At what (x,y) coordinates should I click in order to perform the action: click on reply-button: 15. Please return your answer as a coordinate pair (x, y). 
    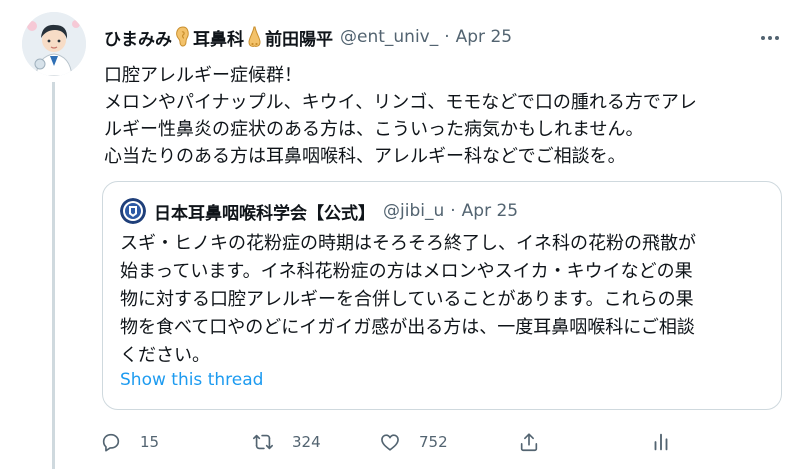
    Looking at the image, I should click on (129, 442).